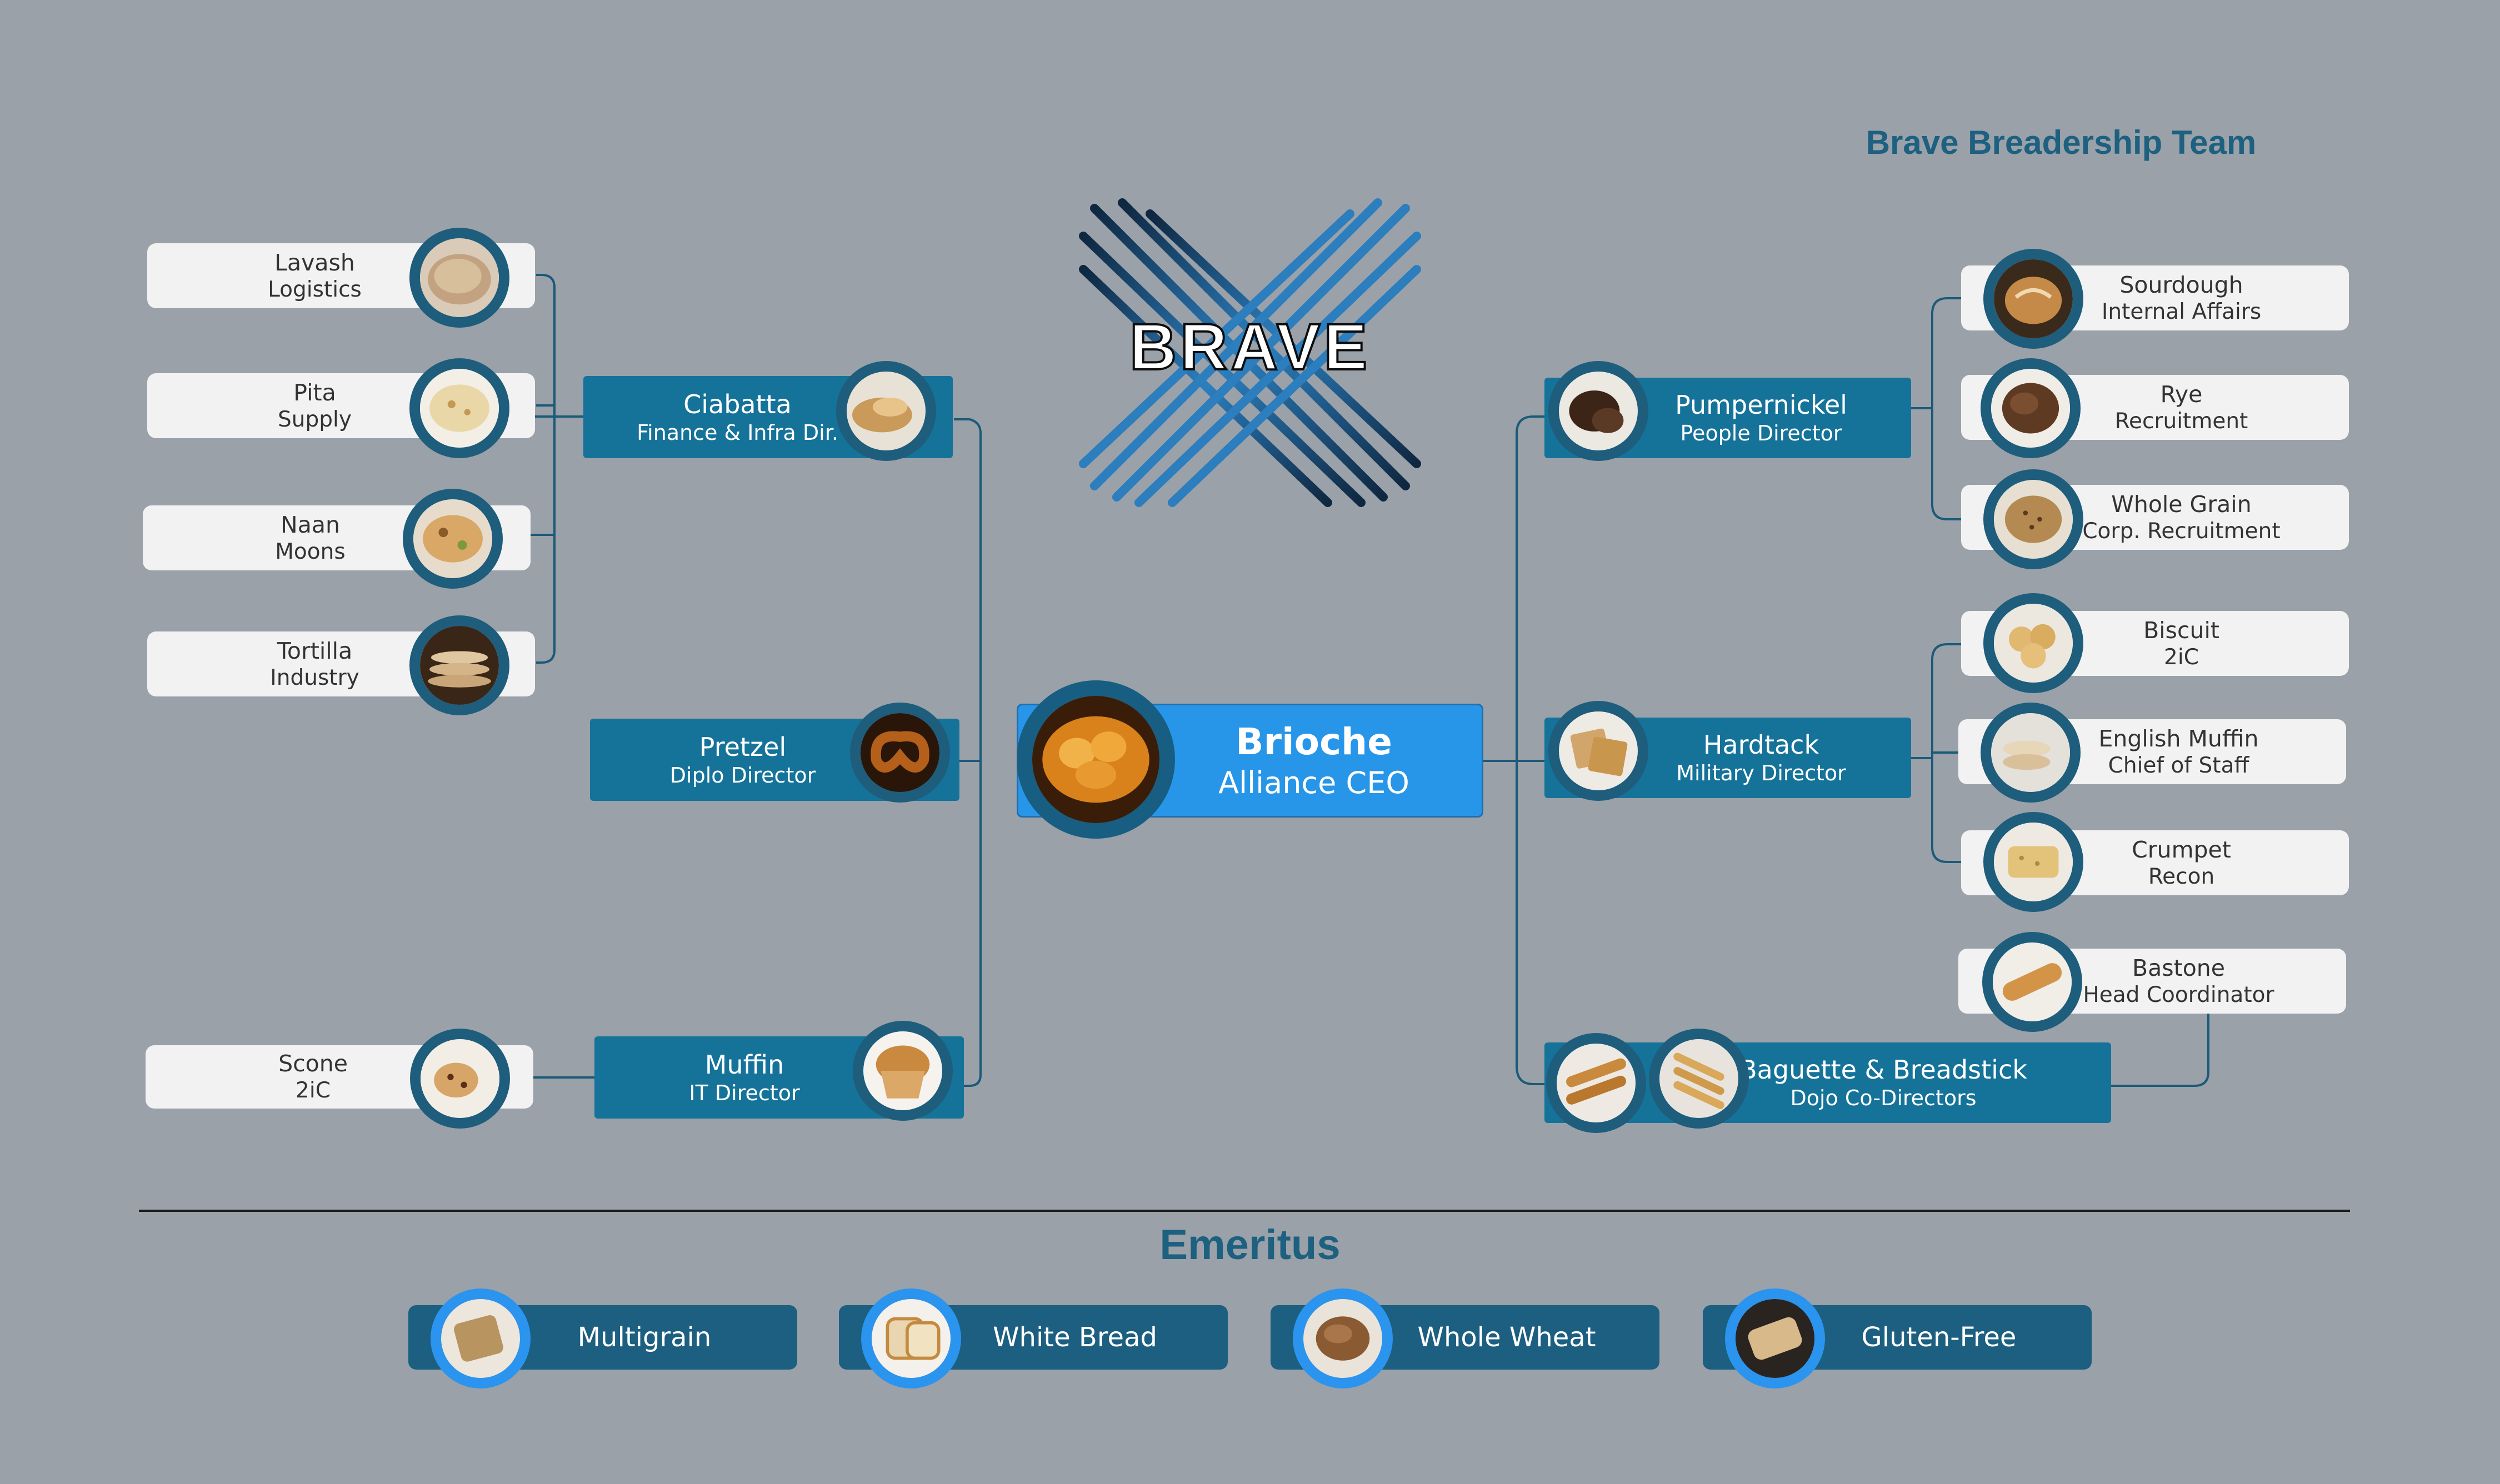 The width and height of the screenshot is (2500, 1484). What do you see at coordinates (1343, 1338) in the screenshot?
I see `wholewheat-photo` at bounding box center [1343, 1338].